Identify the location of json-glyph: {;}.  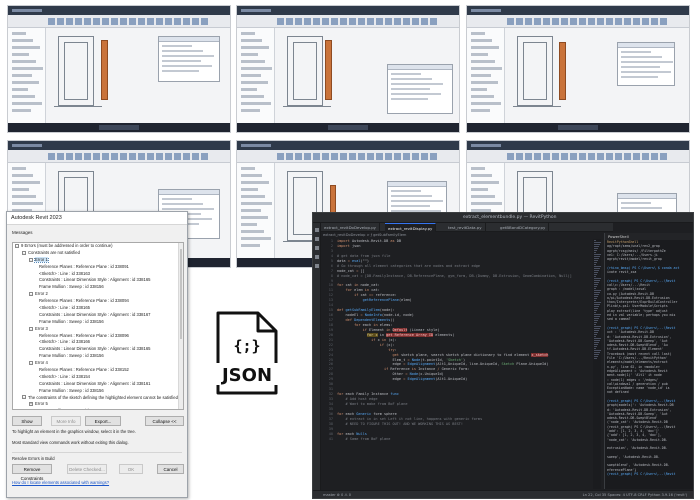
(246, 346).